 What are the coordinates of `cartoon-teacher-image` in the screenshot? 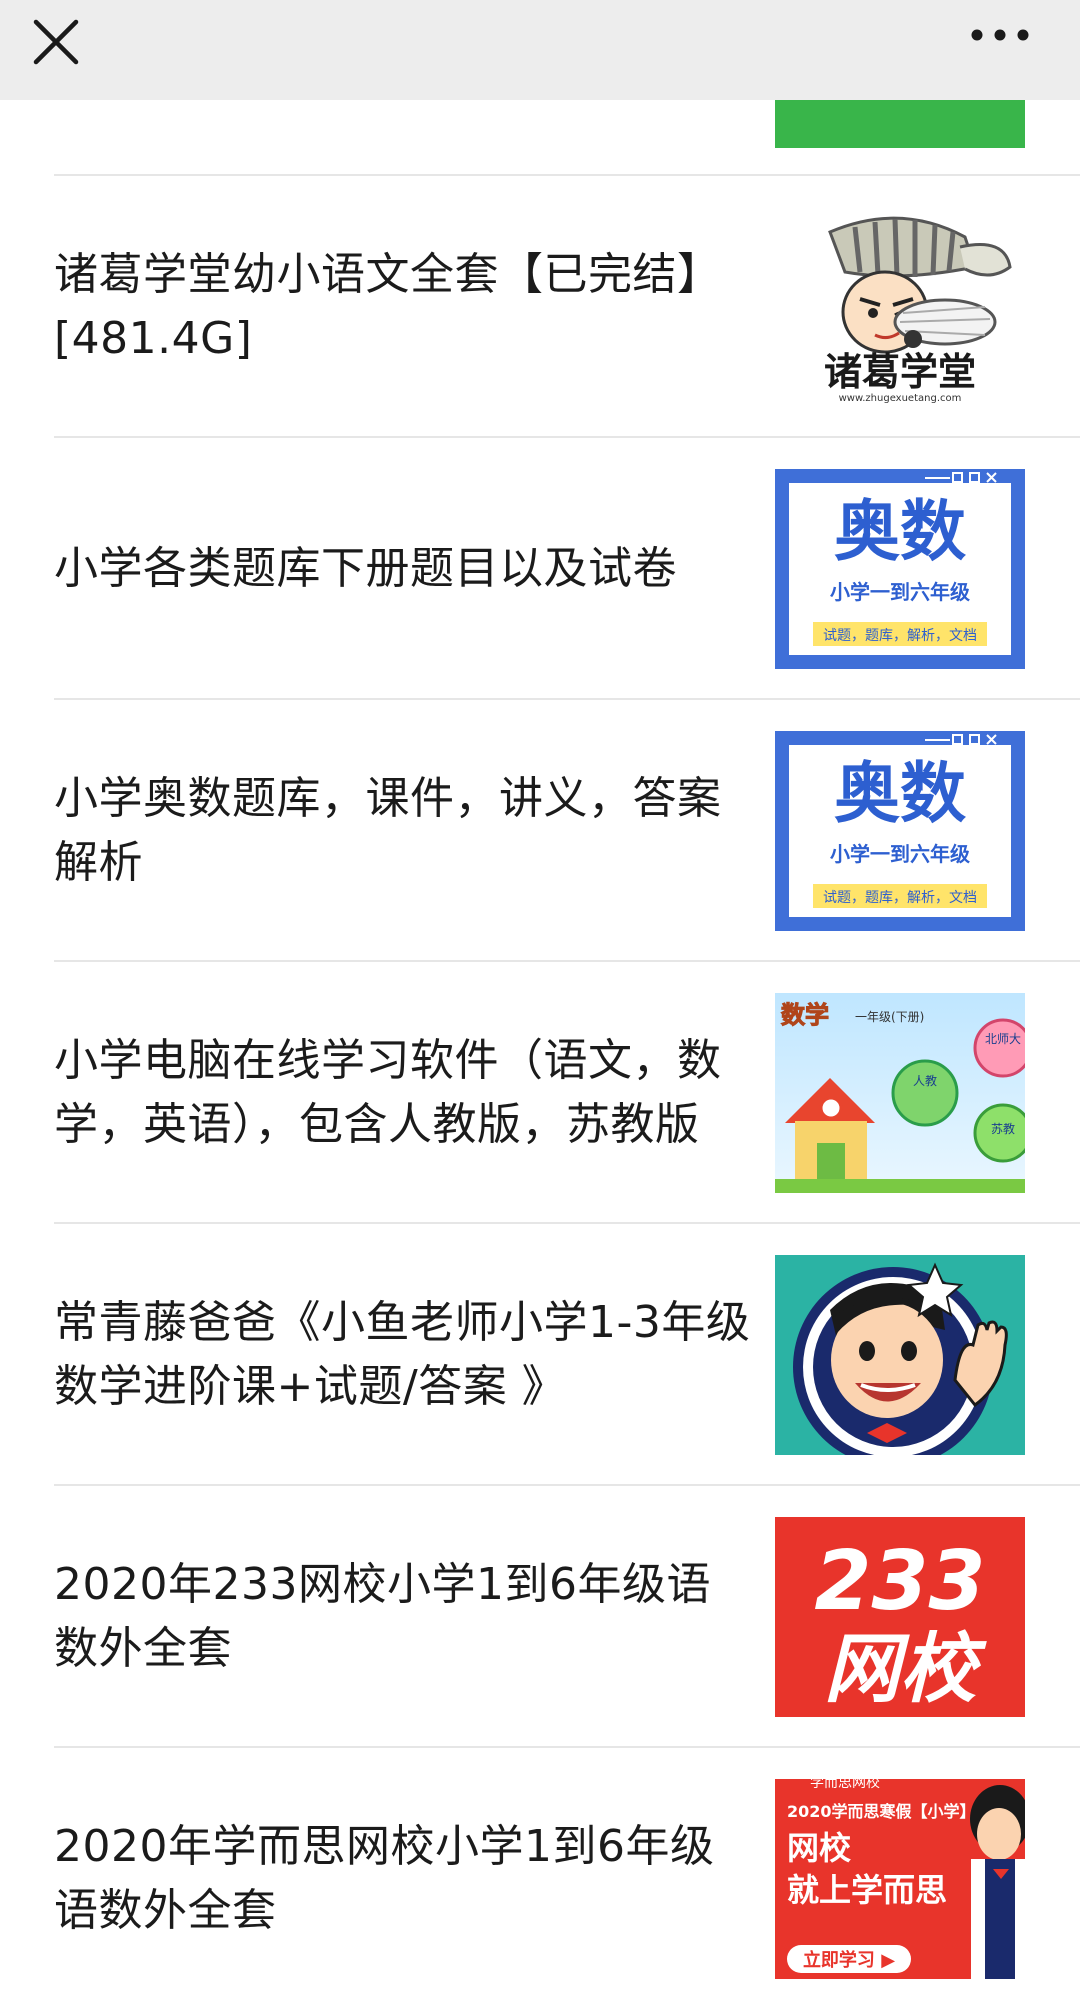 It's located at (900, 1355).